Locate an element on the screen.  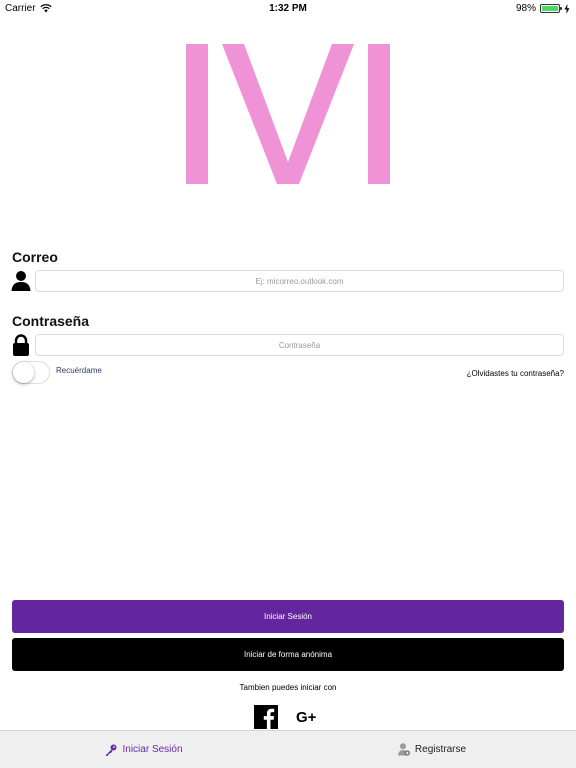
email-label: Correo is located at coordinates (35, 257).